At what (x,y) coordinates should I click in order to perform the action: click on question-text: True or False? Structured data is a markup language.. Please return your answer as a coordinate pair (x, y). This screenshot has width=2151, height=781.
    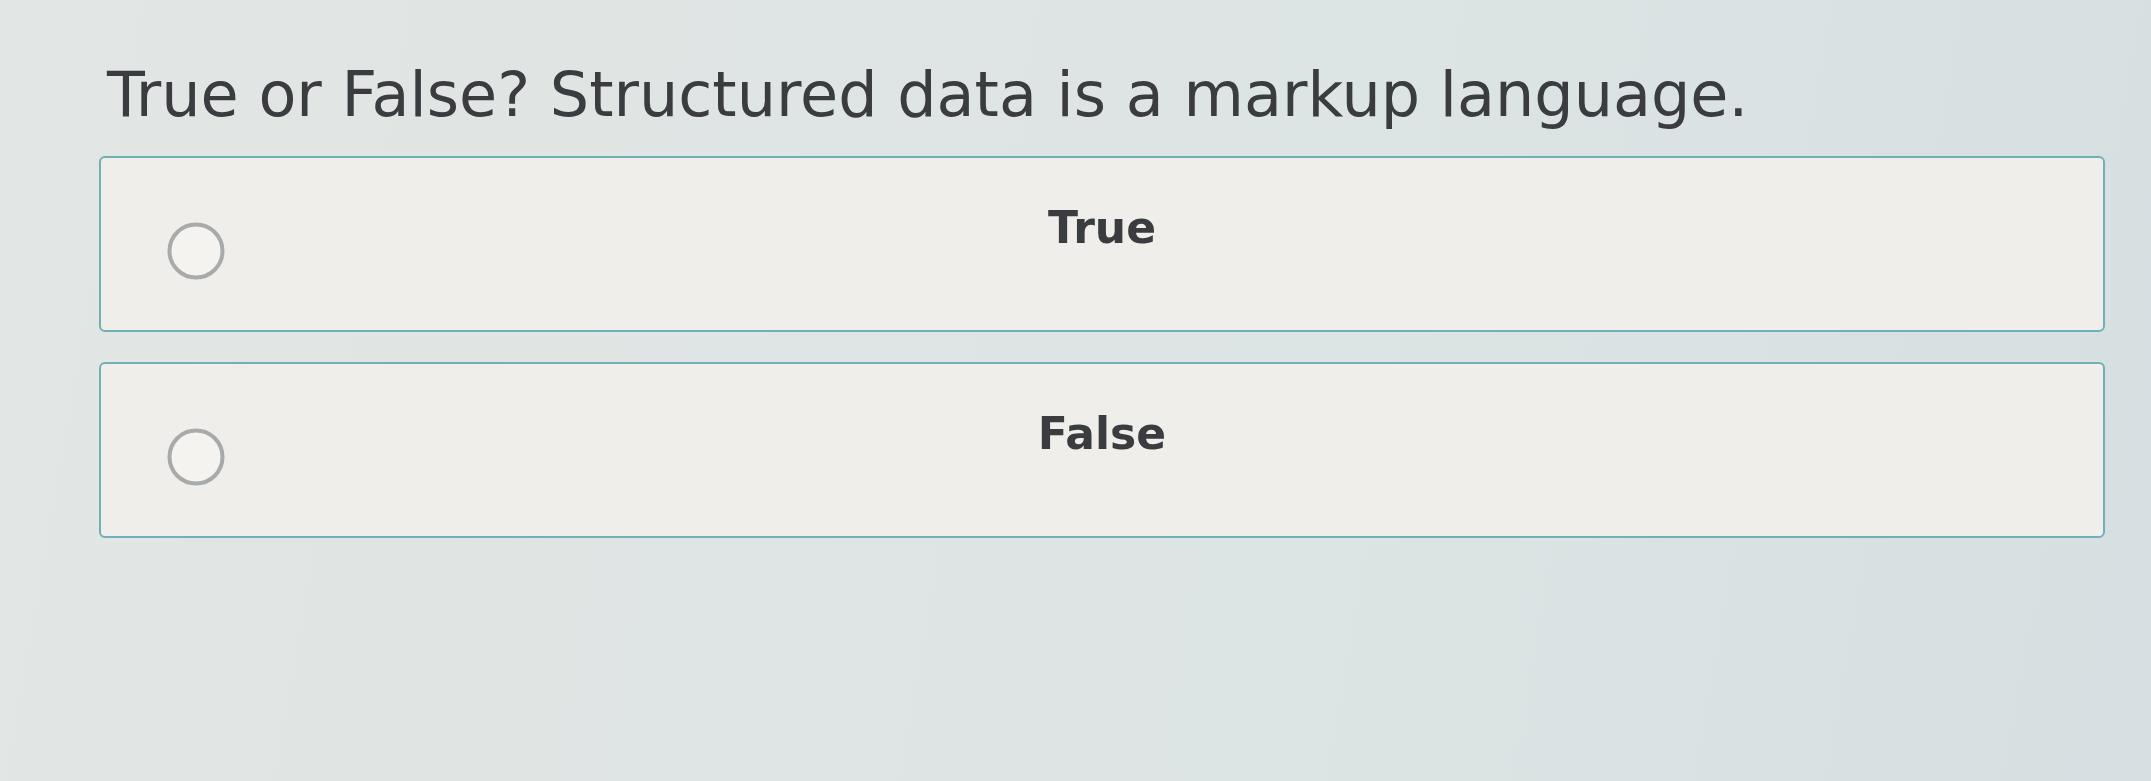
    Looking at the image, I should click on (928, 95).